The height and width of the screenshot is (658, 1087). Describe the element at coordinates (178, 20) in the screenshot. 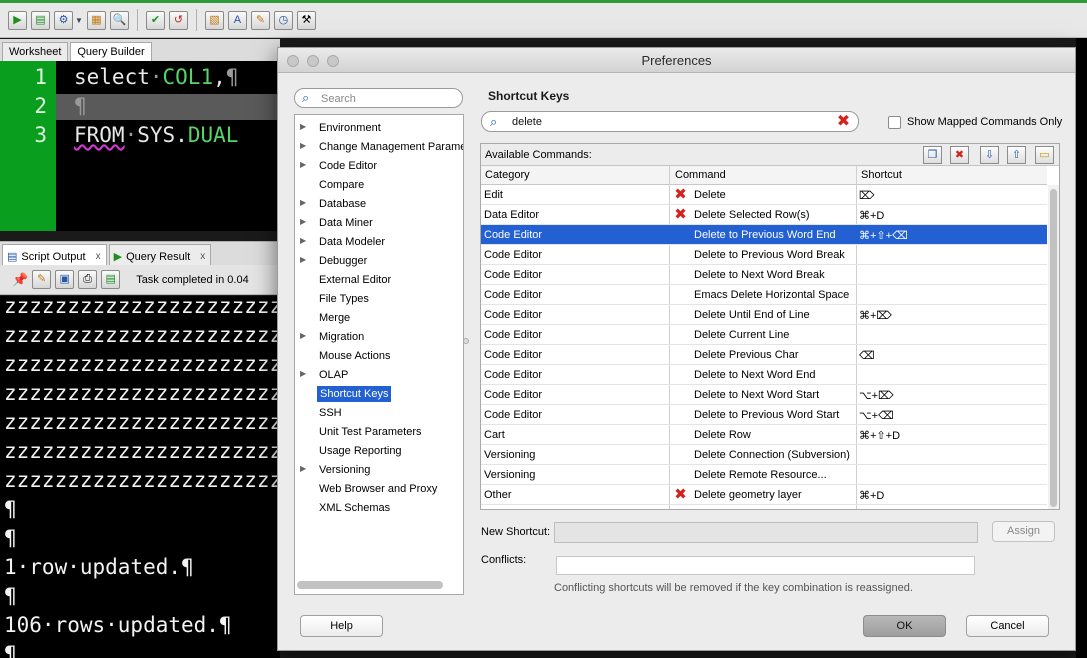

I see `rollback-icon: ↺` at that location.